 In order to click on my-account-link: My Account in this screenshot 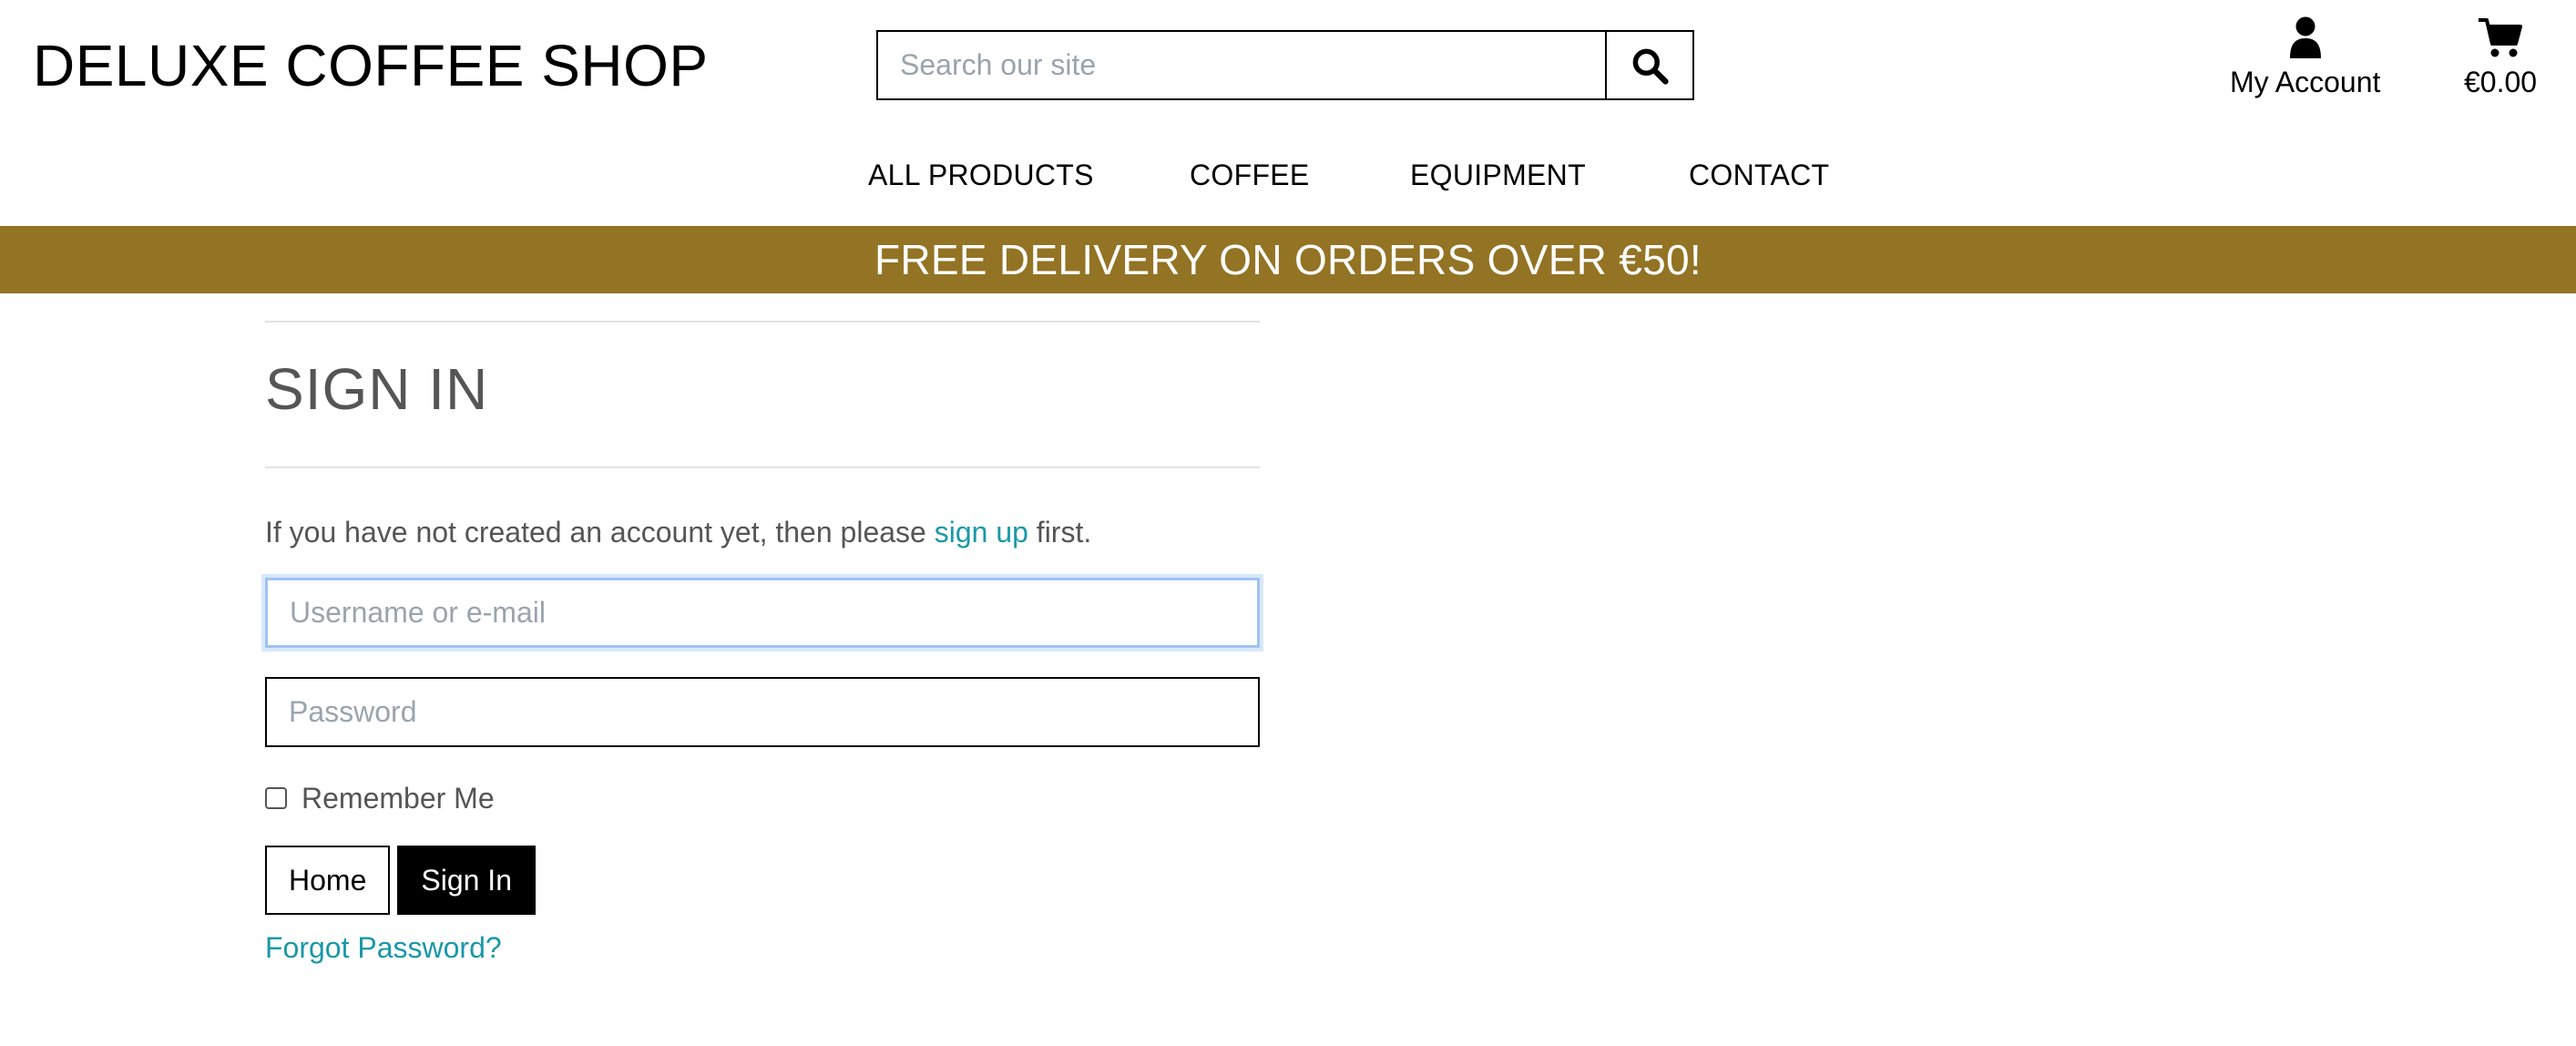, I will do `click(2305, 58)`.